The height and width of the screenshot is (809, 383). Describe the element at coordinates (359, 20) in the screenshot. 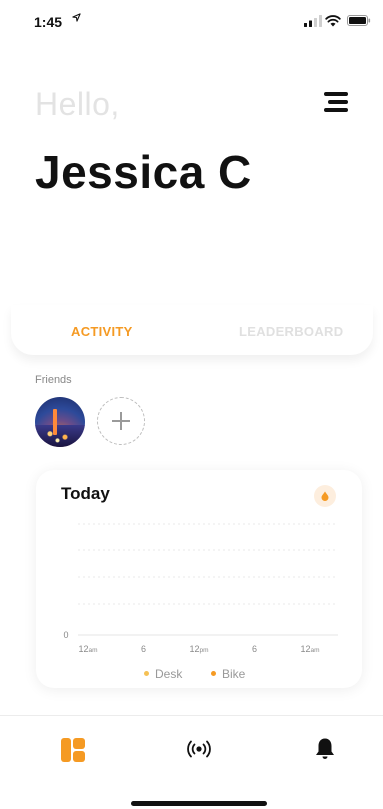

I see `battery-icon` at that location.